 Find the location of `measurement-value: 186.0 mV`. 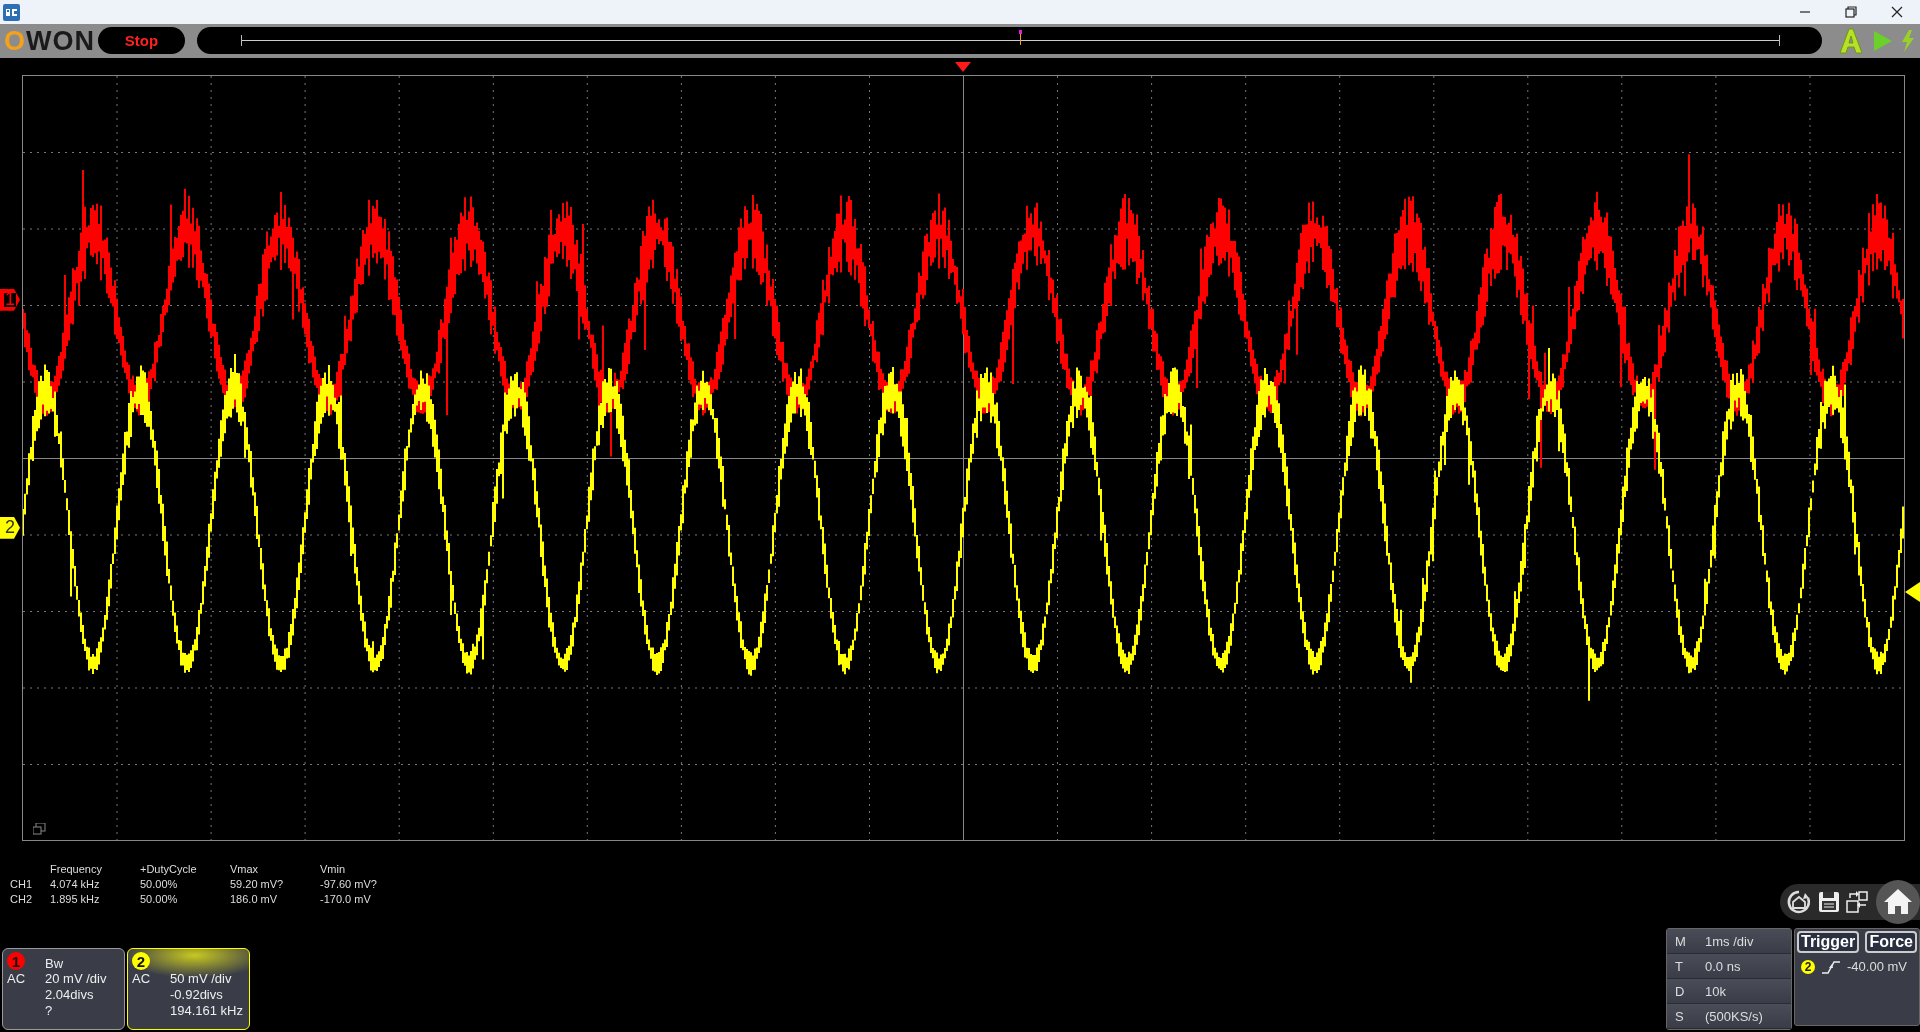

measurement-value: 186.0 mV is located at coordinates (254, 899).